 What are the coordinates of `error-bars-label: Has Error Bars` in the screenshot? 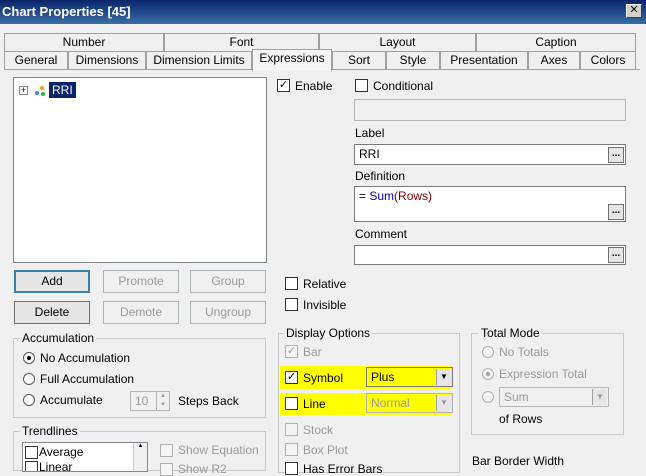 It's located at (343, 469).